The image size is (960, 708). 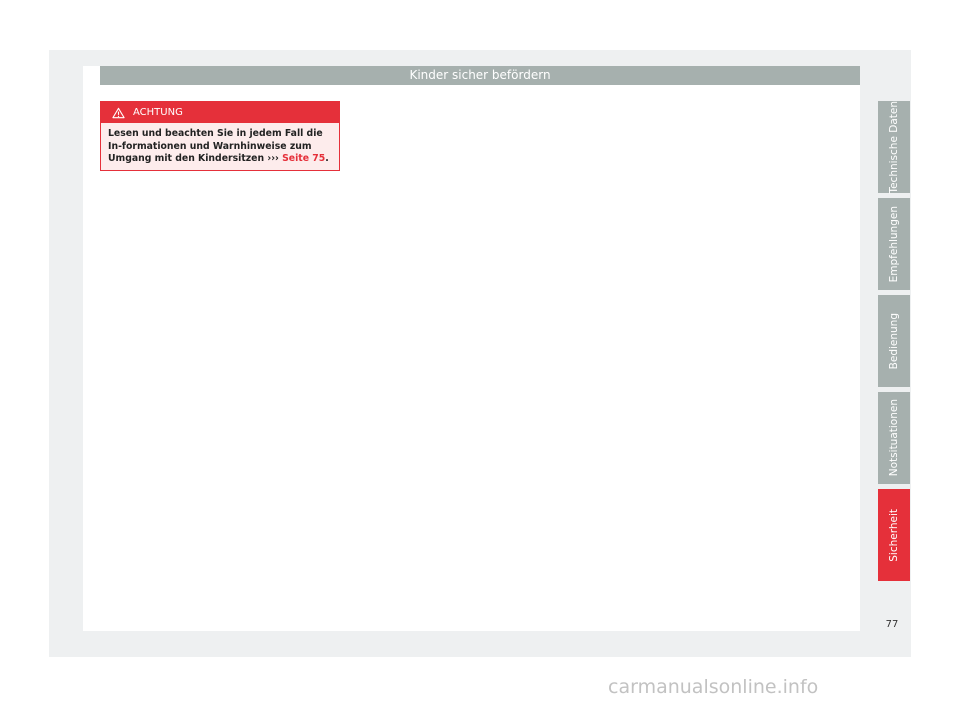 I want to click on tab-technische-daten: Technische Daten, so click(x=894, y=147).